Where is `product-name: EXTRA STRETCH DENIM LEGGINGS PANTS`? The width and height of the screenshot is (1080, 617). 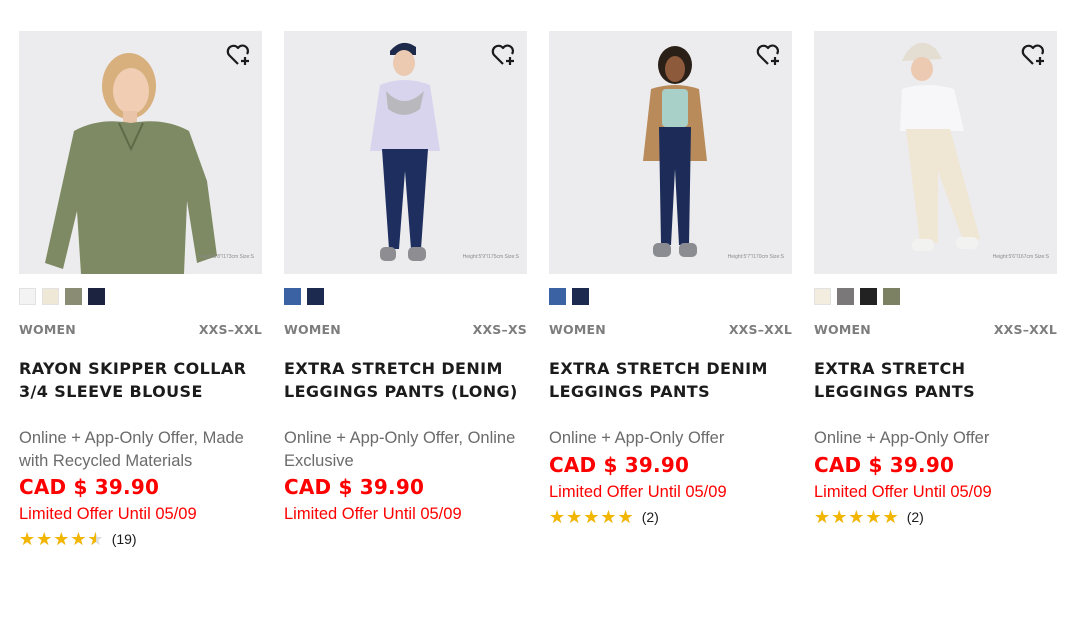
product-name: EXTRA STRETCH DENIM LEGGINGS PANTS is located at coordinates (670, 381).